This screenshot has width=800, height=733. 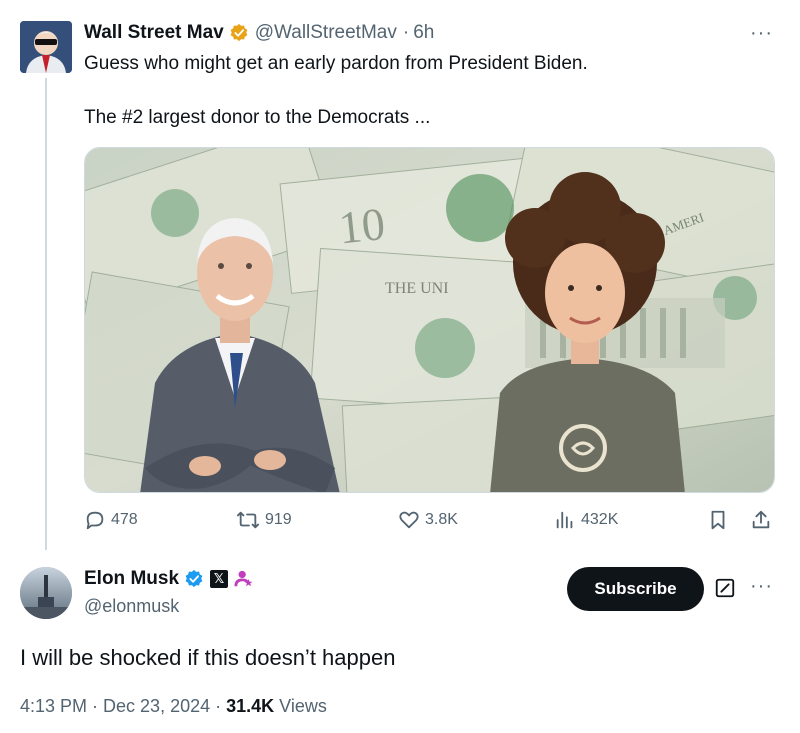 I want to click on svg-text: 10, so click(x=361, y=226).